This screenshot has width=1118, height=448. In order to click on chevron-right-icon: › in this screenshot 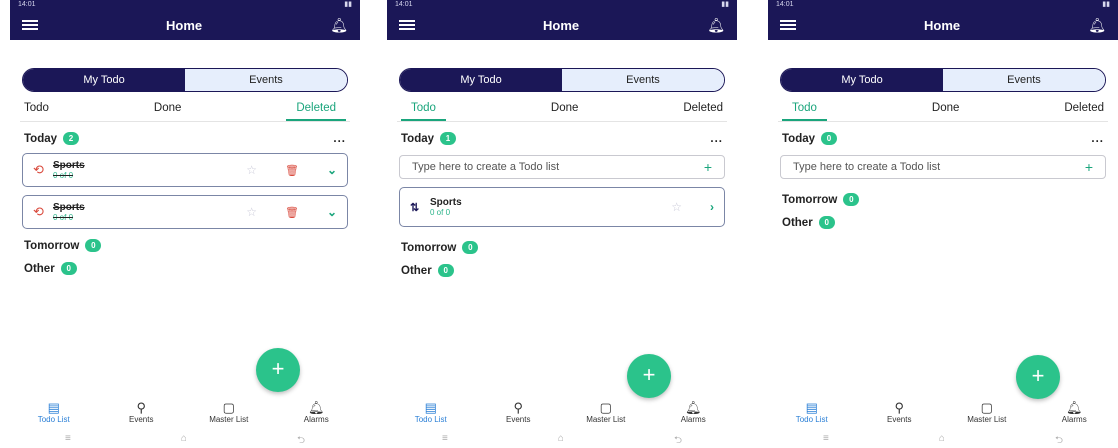, I will do `click(712, 207)`.